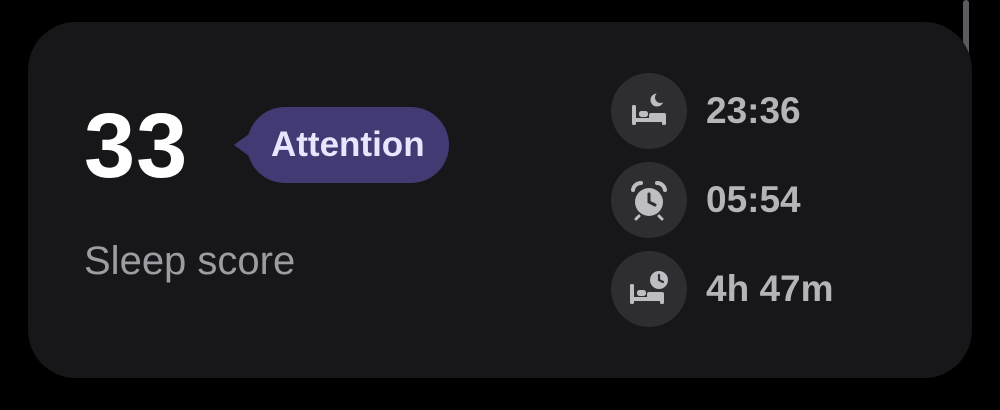 The height and width of the screenshot is (410, 1000). Describe the element at coordinates (649, 111) in the screenshot. I see `bed-moon-icon` at that location.